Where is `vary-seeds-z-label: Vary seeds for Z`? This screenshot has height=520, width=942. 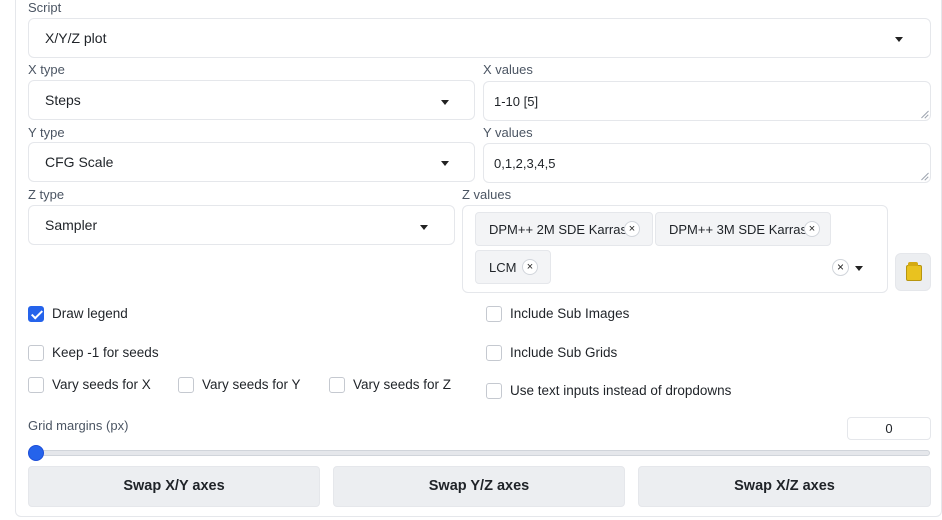 vary-seeds-z-label: Vary seeds for Z is located at coordinates (402, 384).